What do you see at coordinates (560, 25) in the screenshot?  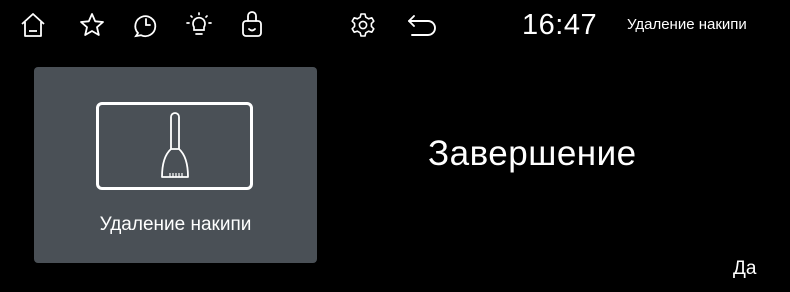 I see `clock-time: 16:47` at bounding box center [560, 25].